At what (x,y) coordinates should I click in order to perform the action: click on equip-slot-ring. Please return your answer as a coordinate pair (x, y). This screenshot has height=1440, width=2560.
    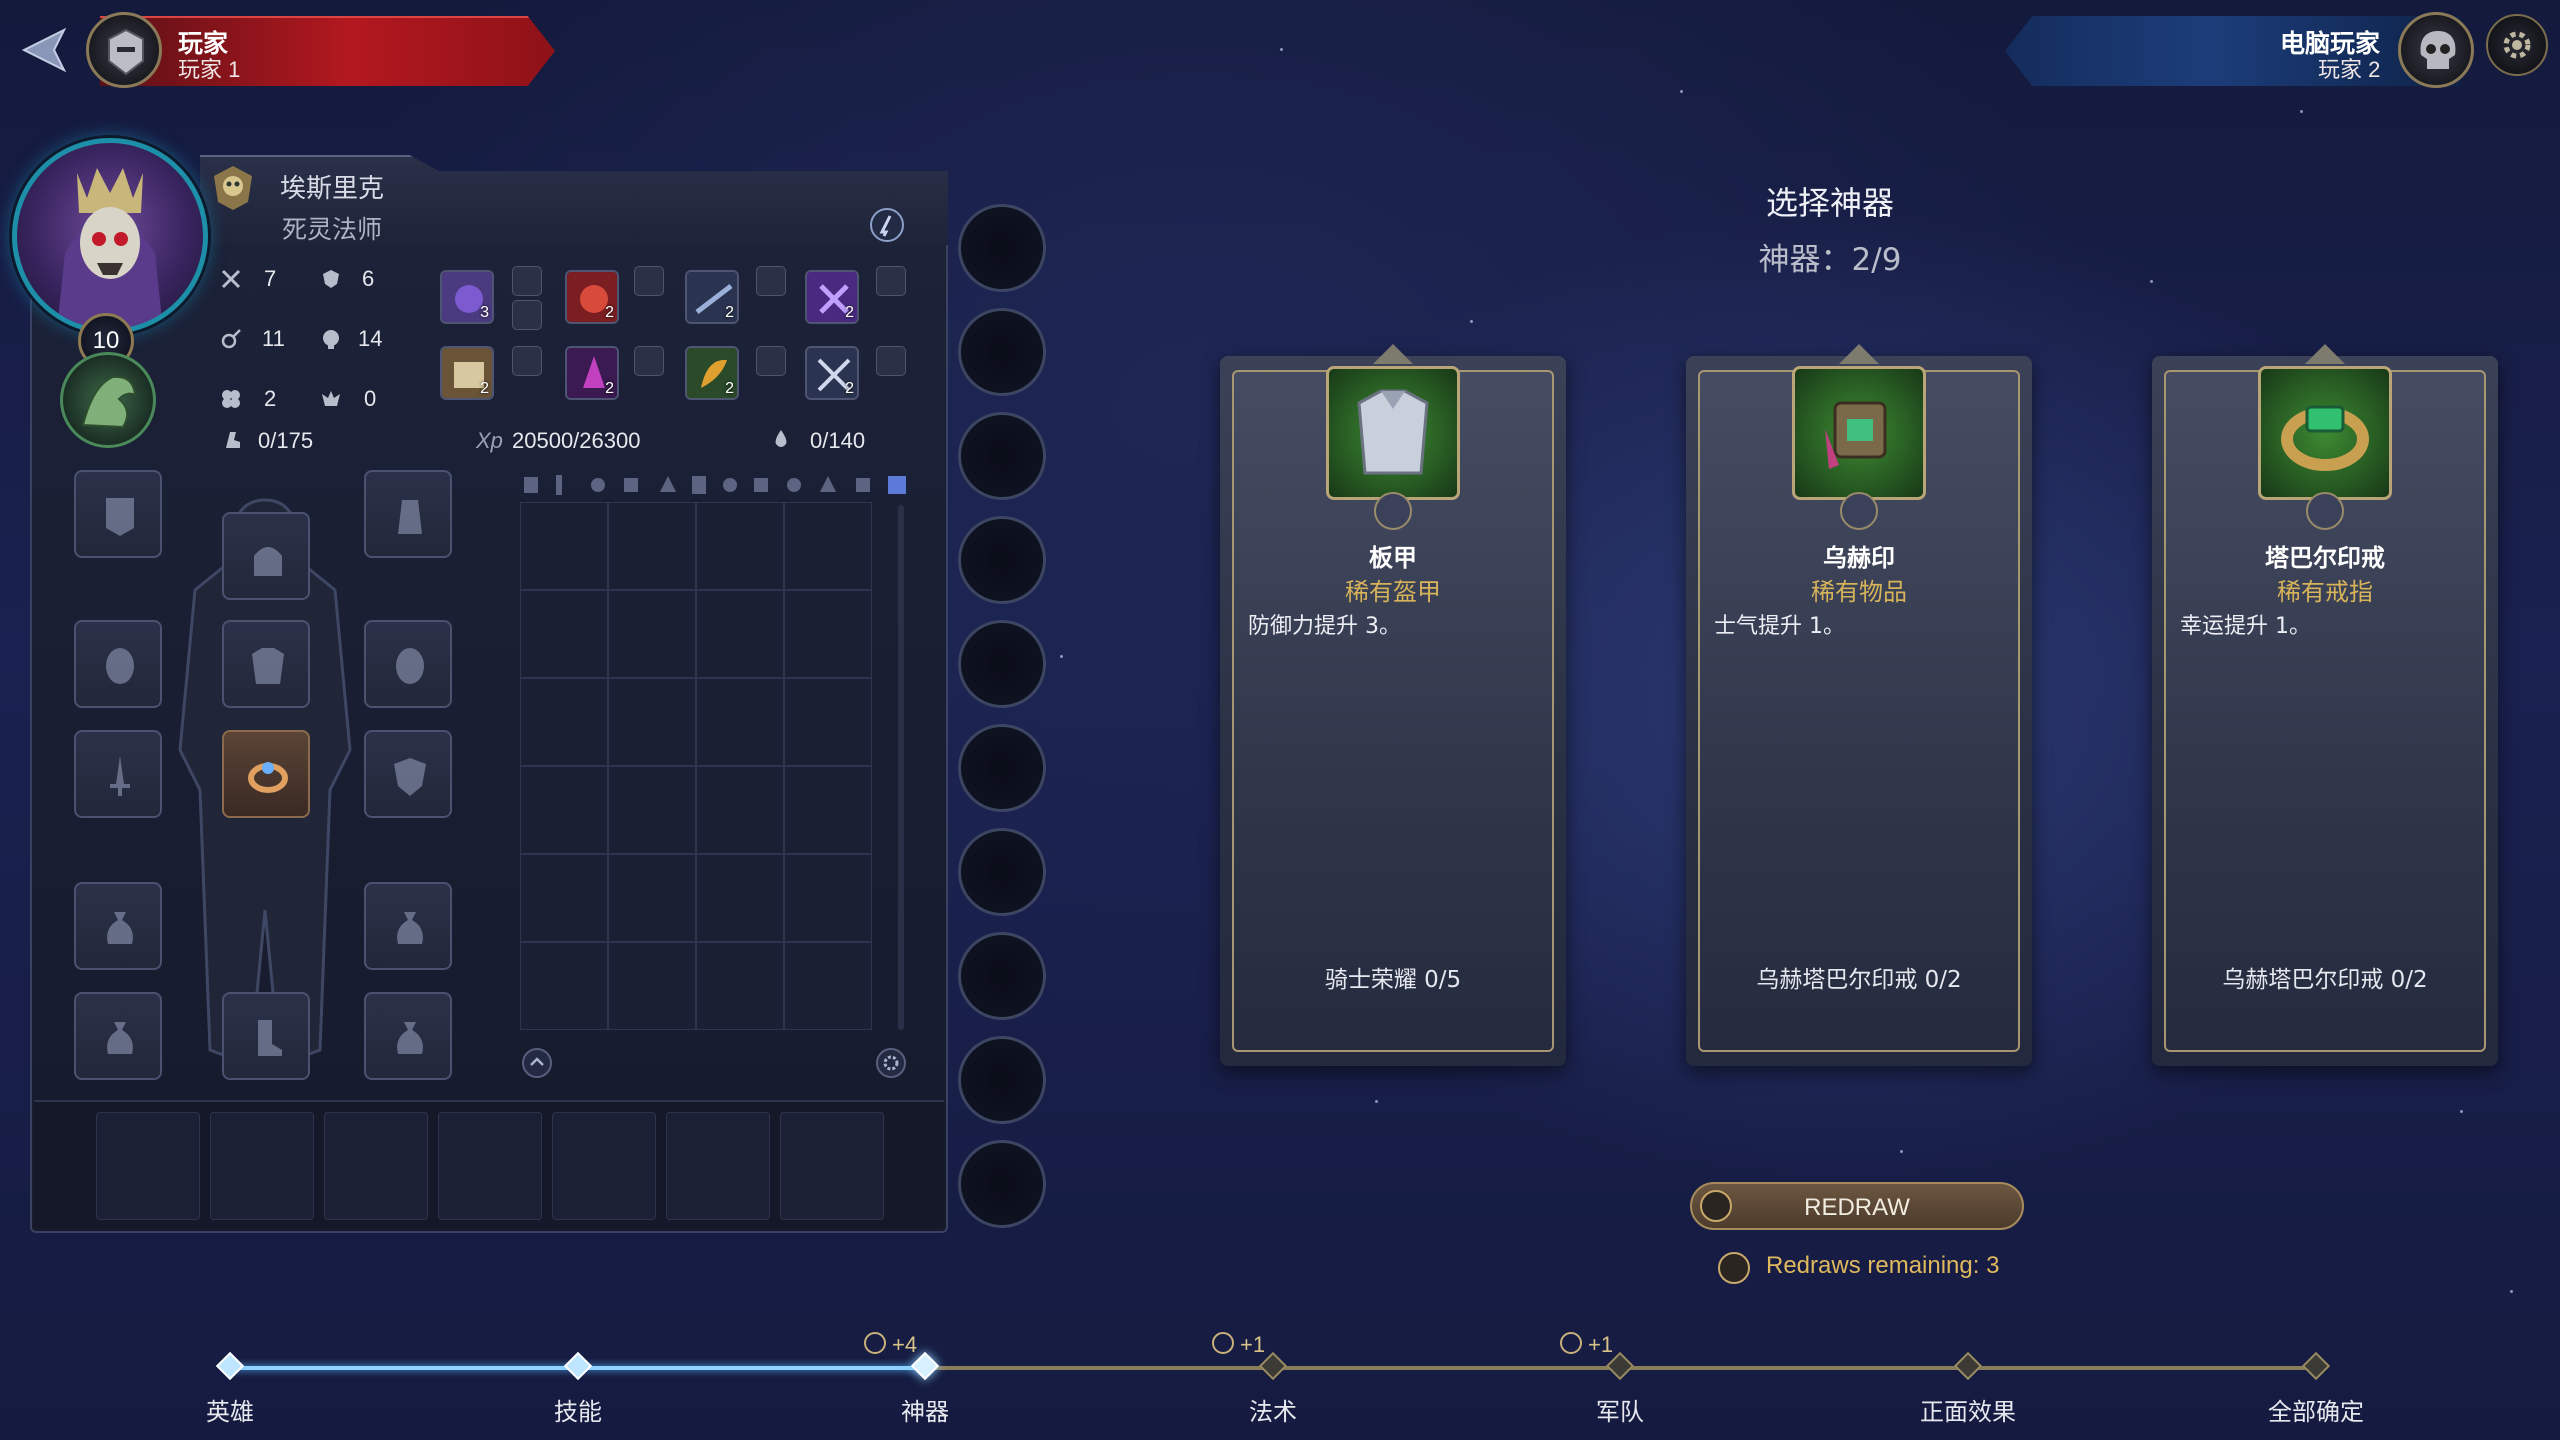
    Looking at the image, I should click on (266, 774).